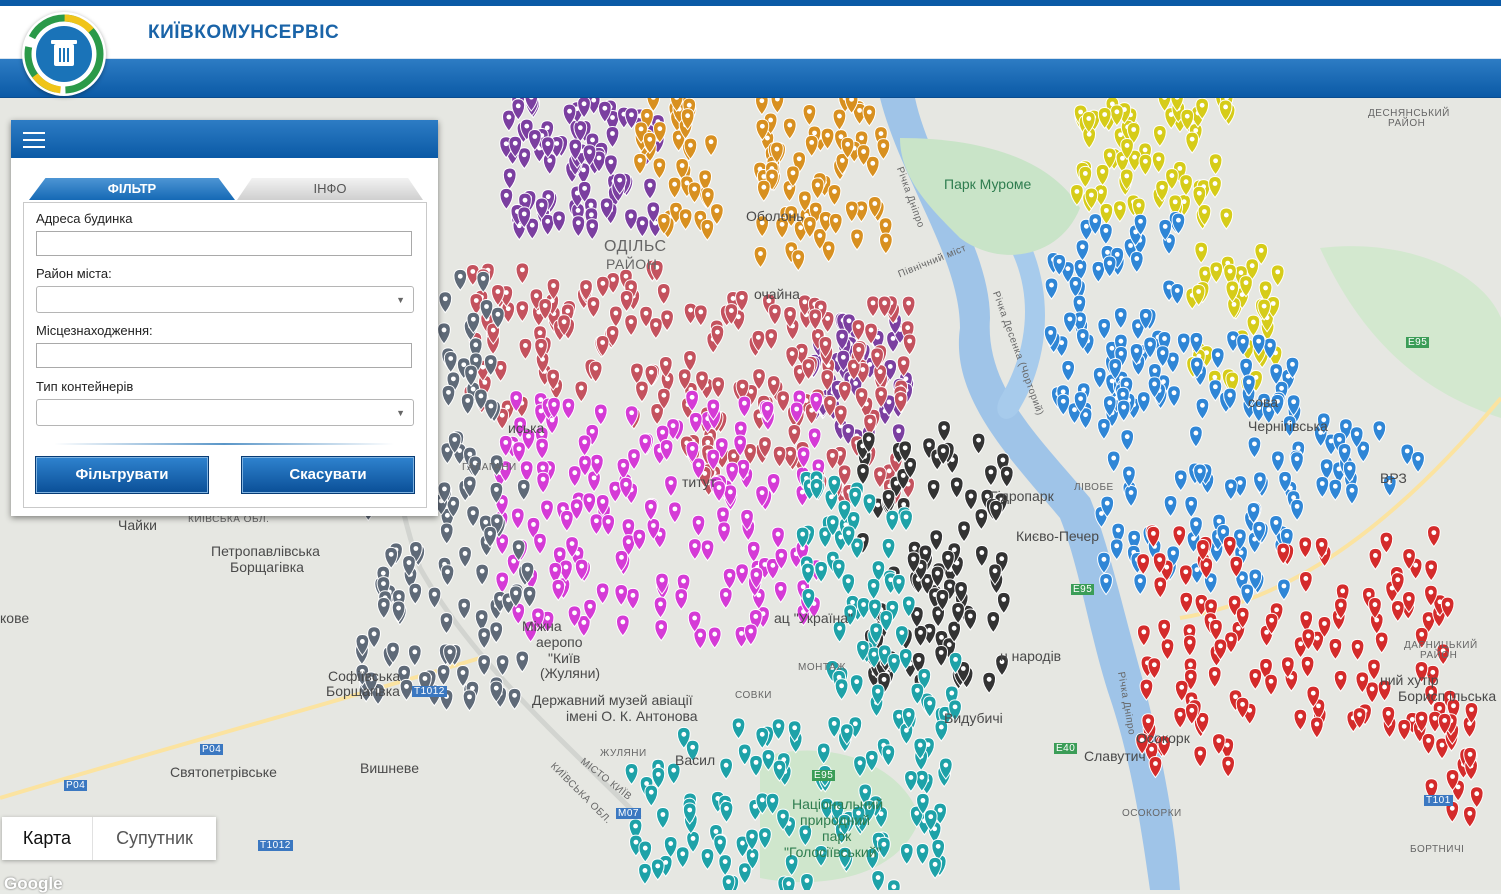 This screenshot has width=1501, height=894. Describe the element at coordinates (132, 189) in the screenshot. I see `tab-filter: ФІЛЬТР` at that location.